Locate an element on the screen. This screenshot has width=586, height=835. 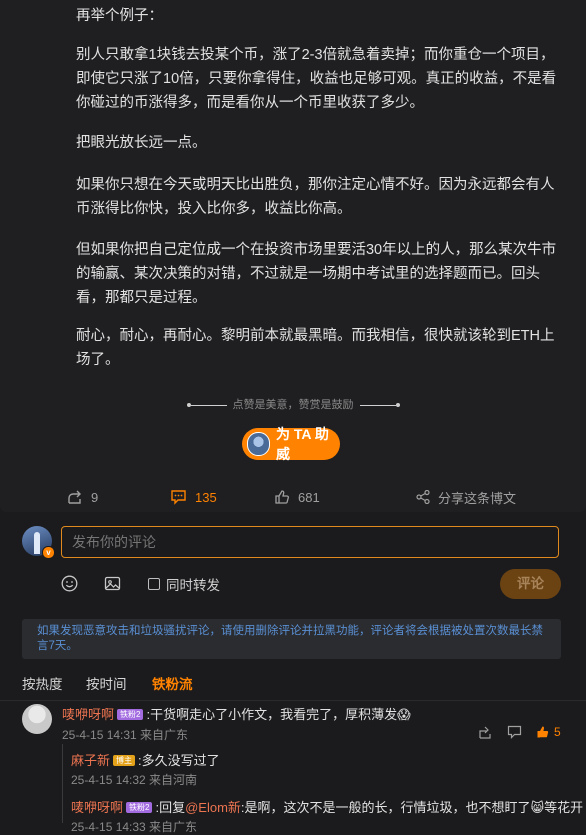
reply-suffix: 等花开 is located at coordinates (564, 807).